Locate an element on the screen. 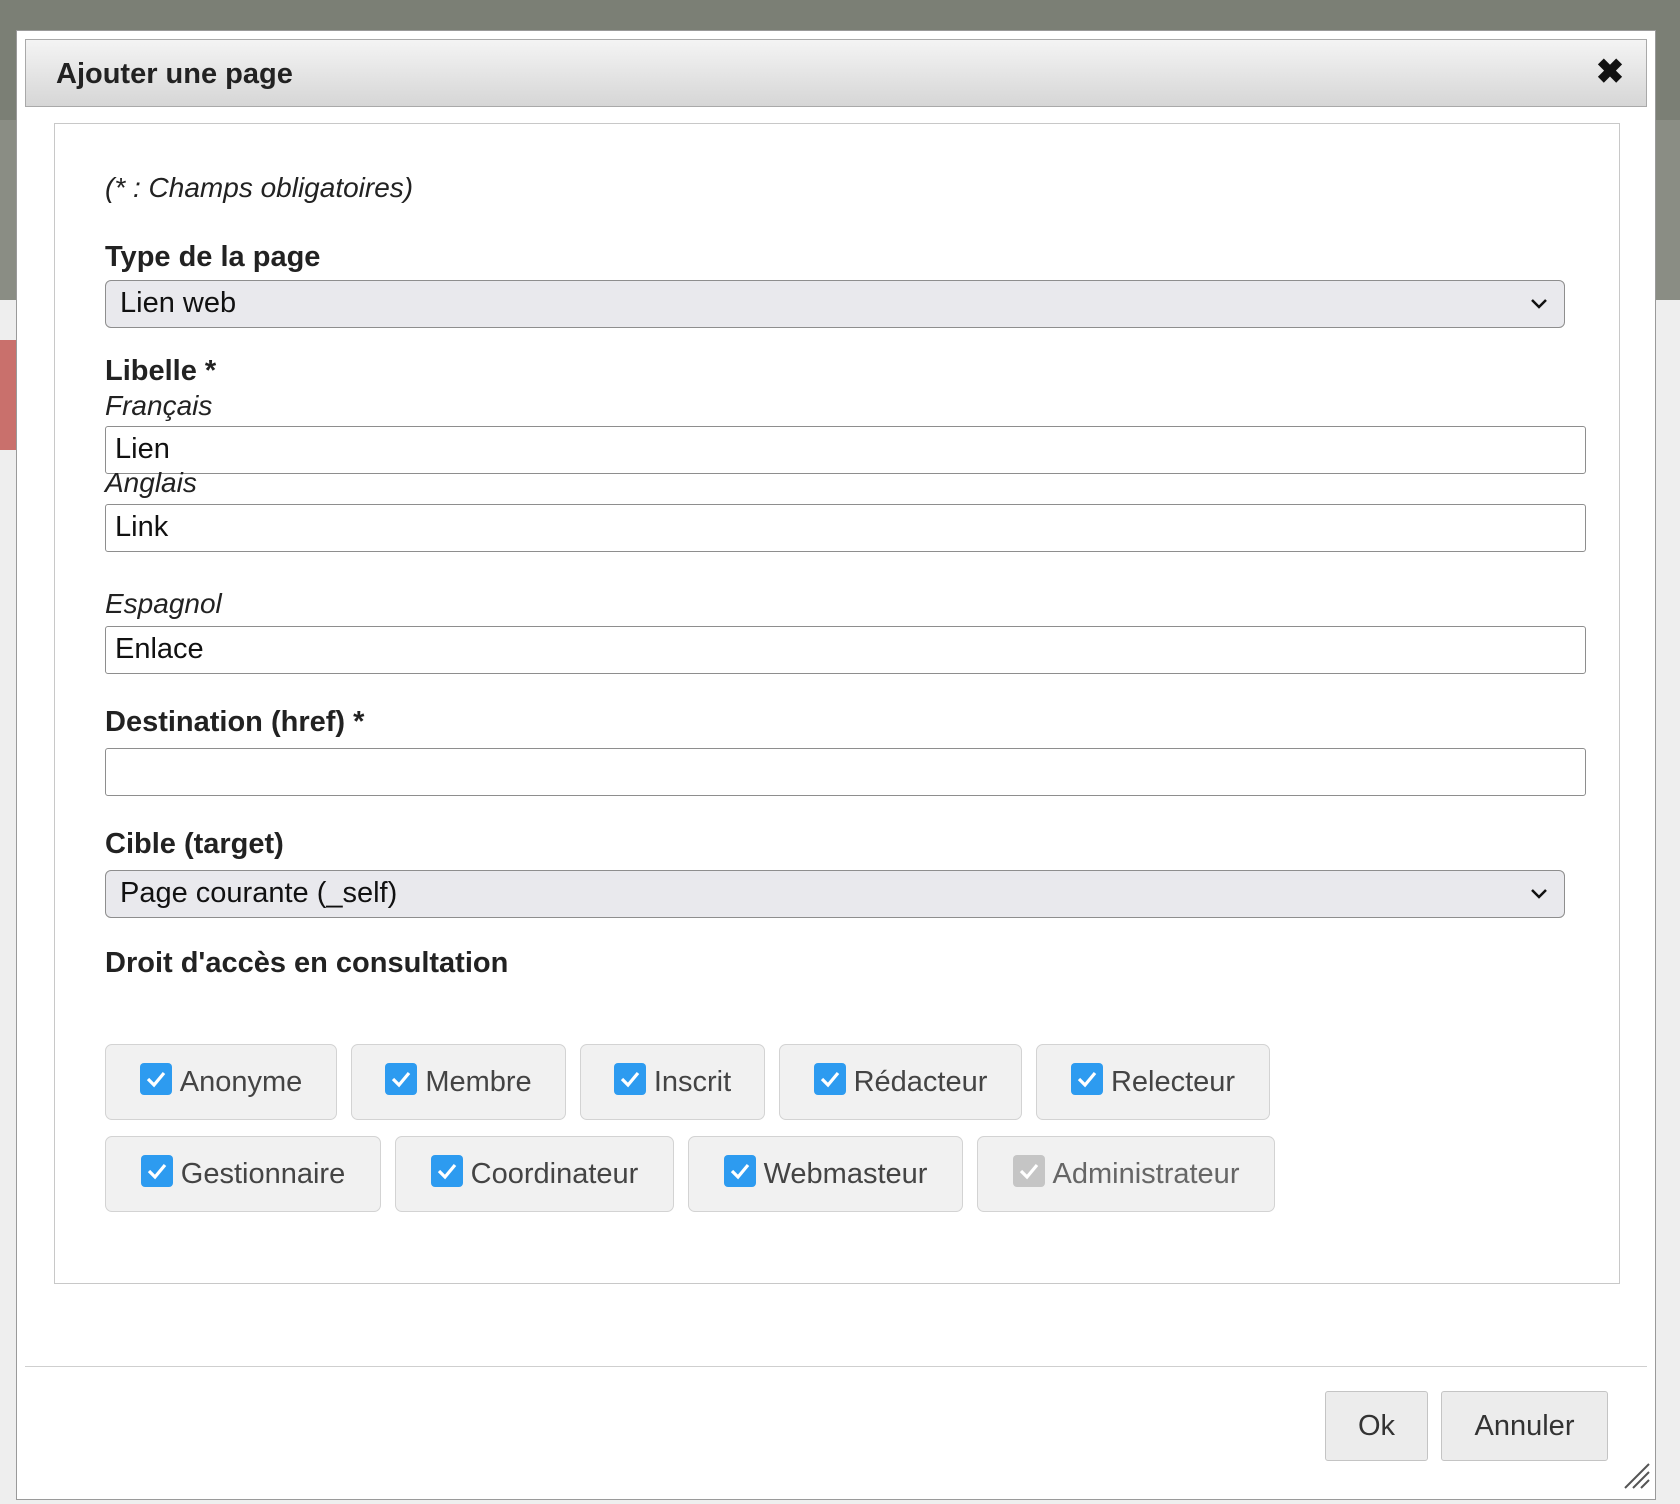 The height and width of the screenshot is (1504, 1680). dialog-titlebar: Ajouter une page ✖ is located at coordinates (836, 73).